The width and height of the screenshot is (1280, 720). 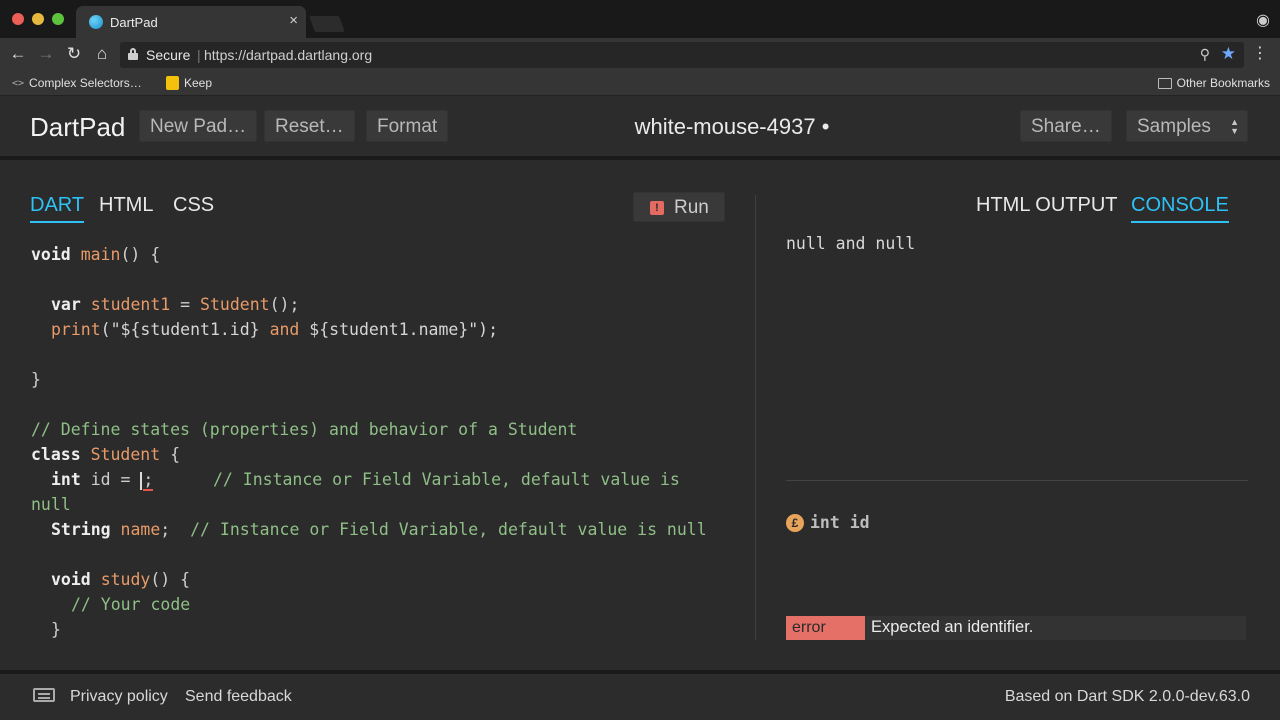 I want to click on other-bookmarks: Other Bookmarks, so click(x=1213, y=83).